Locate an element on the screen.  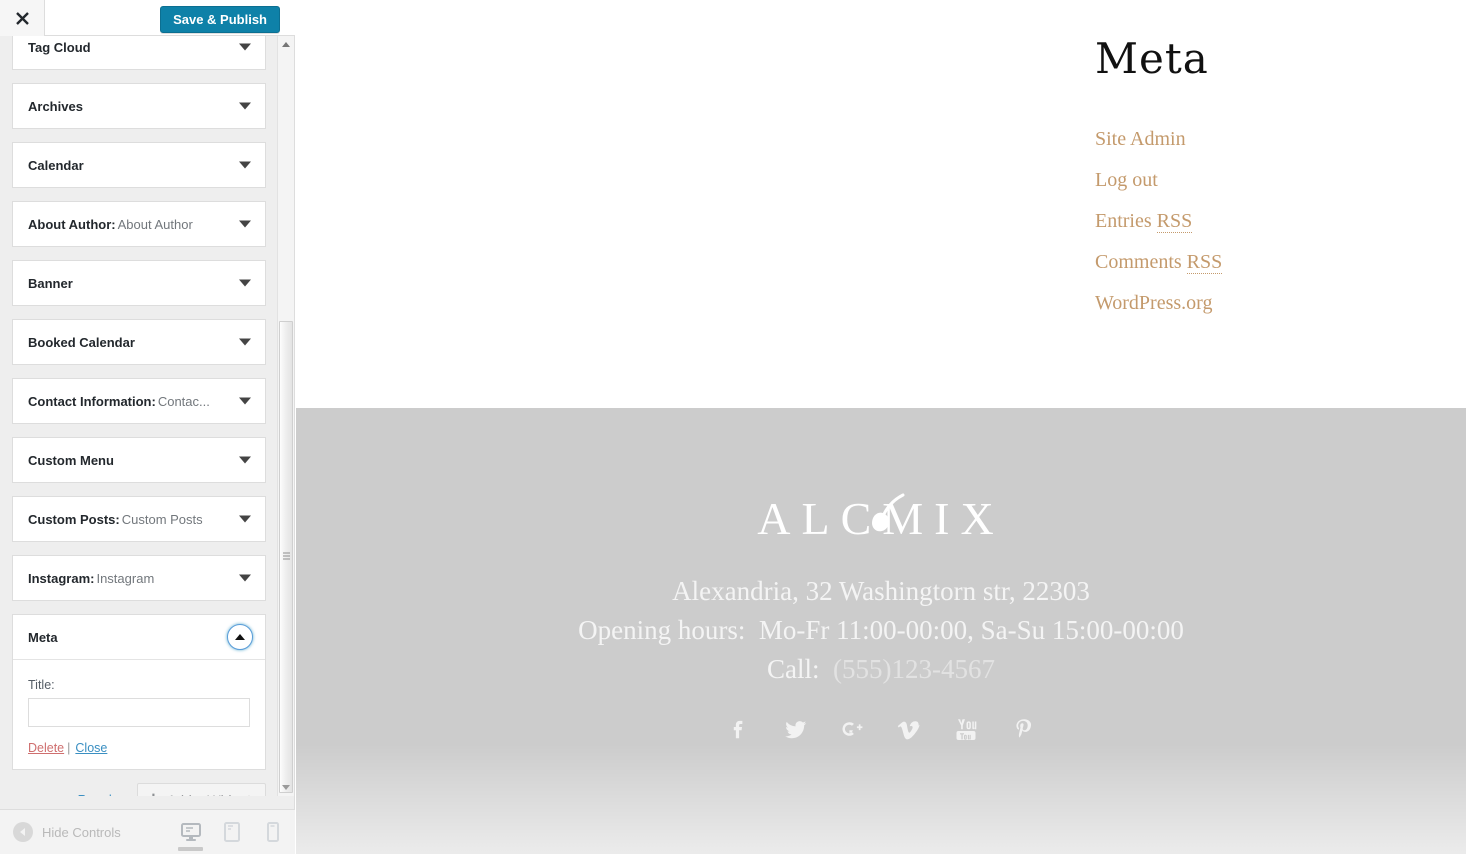
customizer-scrollbar is located at coordinates (285, 416).